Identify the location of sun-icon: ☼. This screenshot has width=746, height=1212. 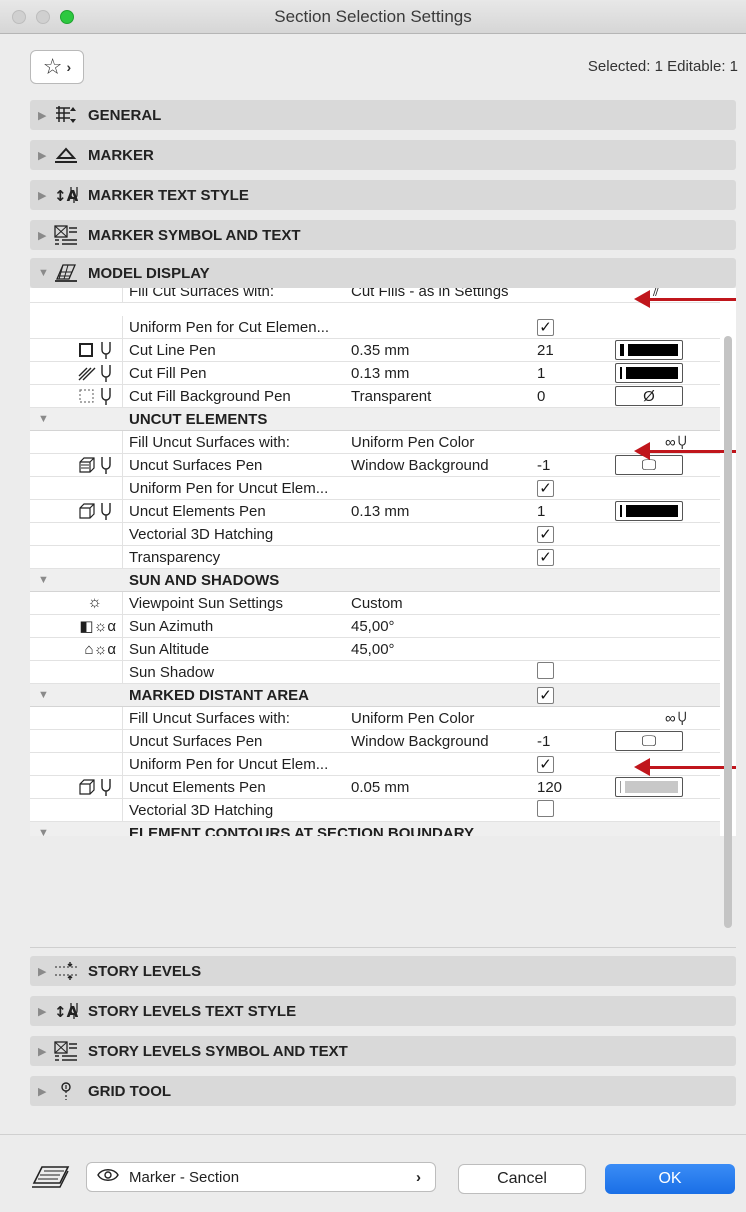
(94, 602).